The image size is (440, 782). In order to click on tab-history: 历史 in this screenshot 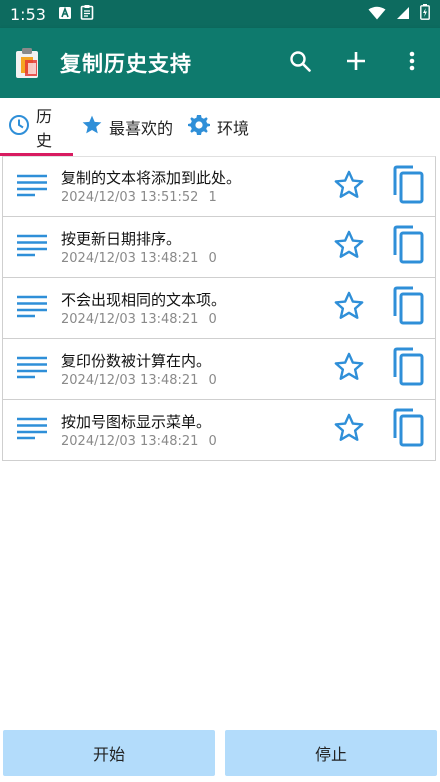, I will do `click(36, 127)`.